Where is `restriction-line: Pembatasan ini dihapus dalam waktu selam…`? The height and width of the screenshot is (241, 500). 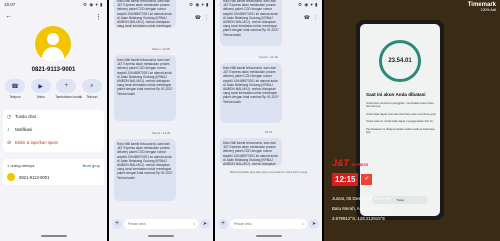
restriction-line: Pembatasan ini dihapus dalam waktu selam… is located at coordinates (400, 130).